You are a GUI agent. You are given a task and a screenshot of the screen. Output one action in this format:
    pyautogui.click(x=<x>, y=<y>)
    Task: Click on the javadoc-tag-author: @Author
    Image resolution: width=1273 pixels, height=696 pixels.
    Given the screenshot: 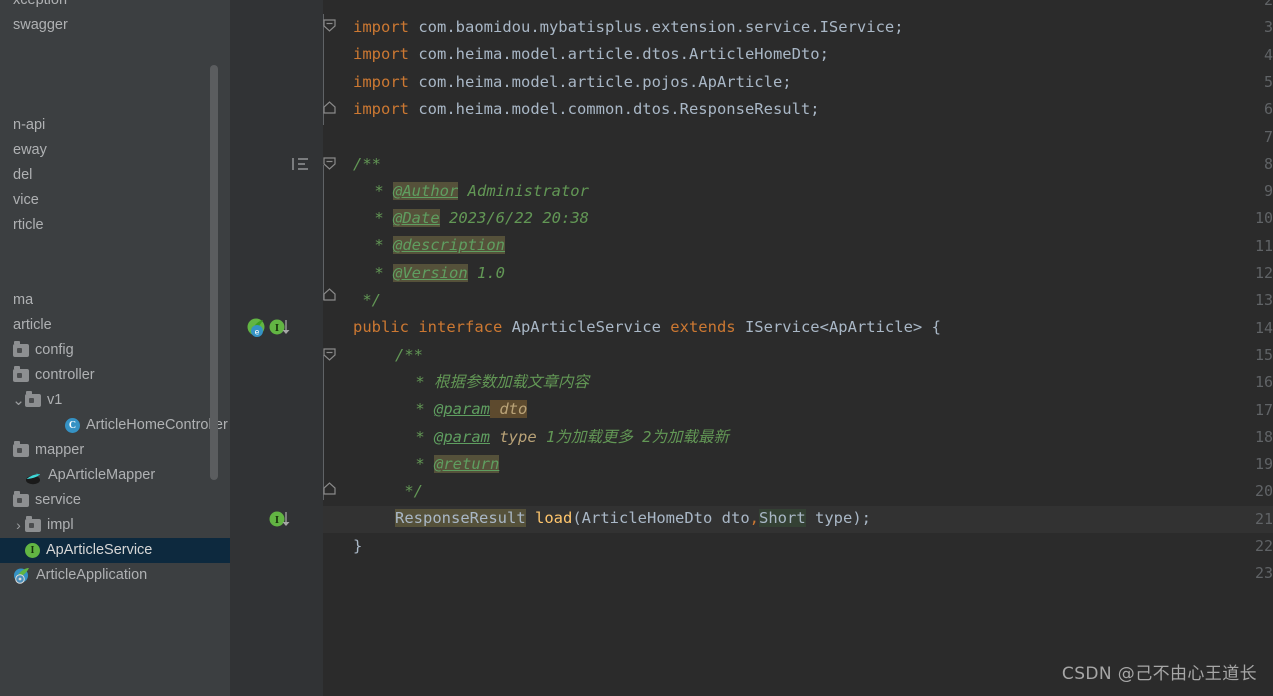 What is the action you would take?
    pyautogui.click(x=426, y=190)
    